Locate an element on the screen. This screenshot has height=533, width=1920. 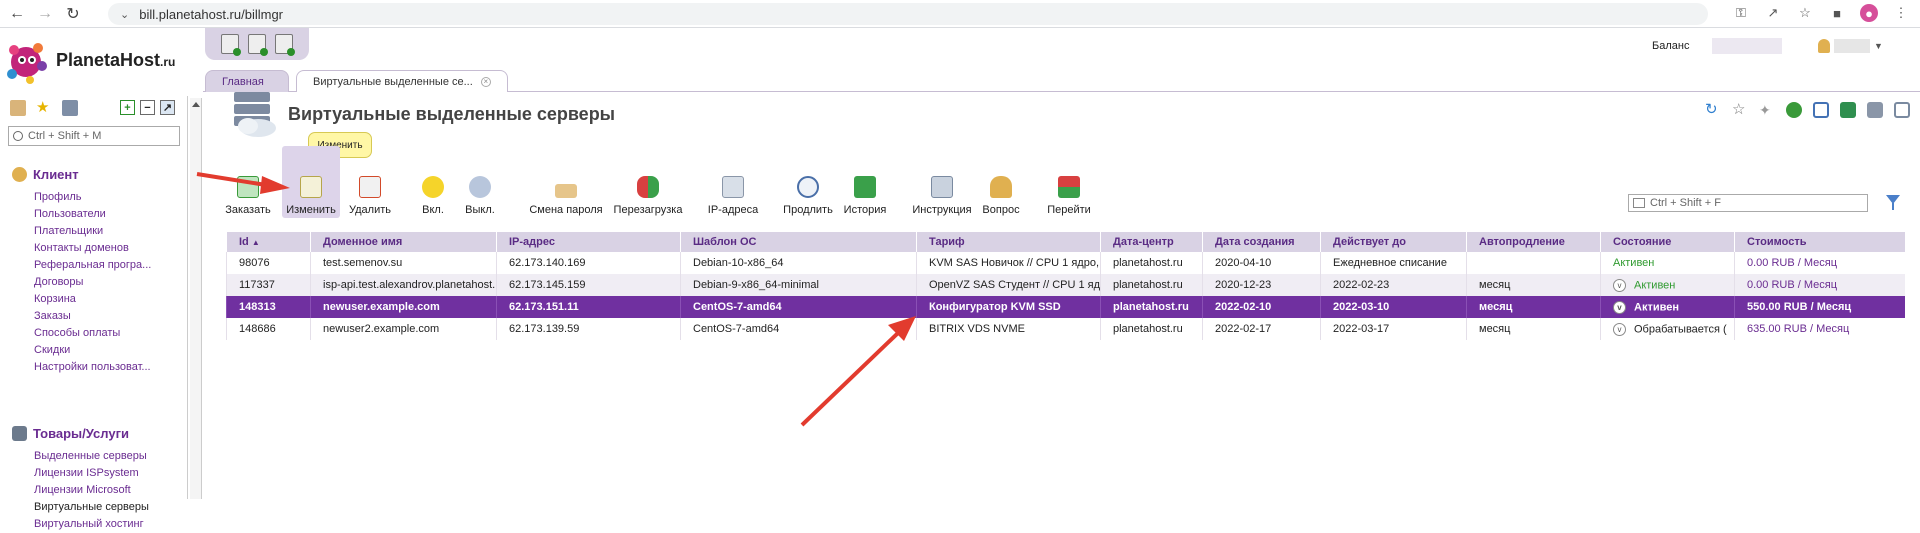
sidebar-search-input: Ctrl + Shift + M is located at coordinates (94, 136).